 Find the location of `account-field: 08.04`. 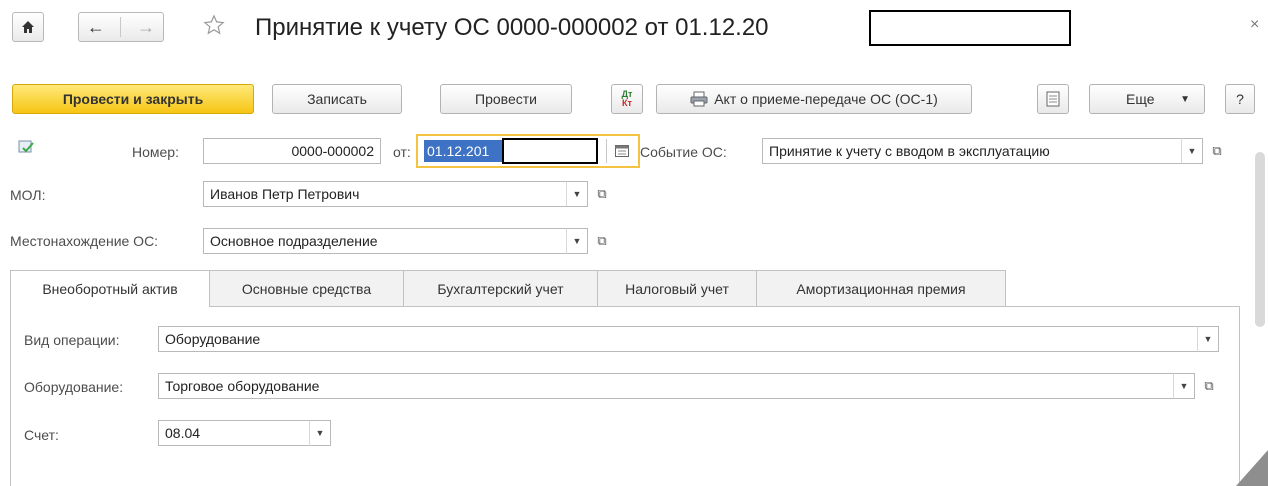

account-field: 08.04 is located at coordinates (234, 433).